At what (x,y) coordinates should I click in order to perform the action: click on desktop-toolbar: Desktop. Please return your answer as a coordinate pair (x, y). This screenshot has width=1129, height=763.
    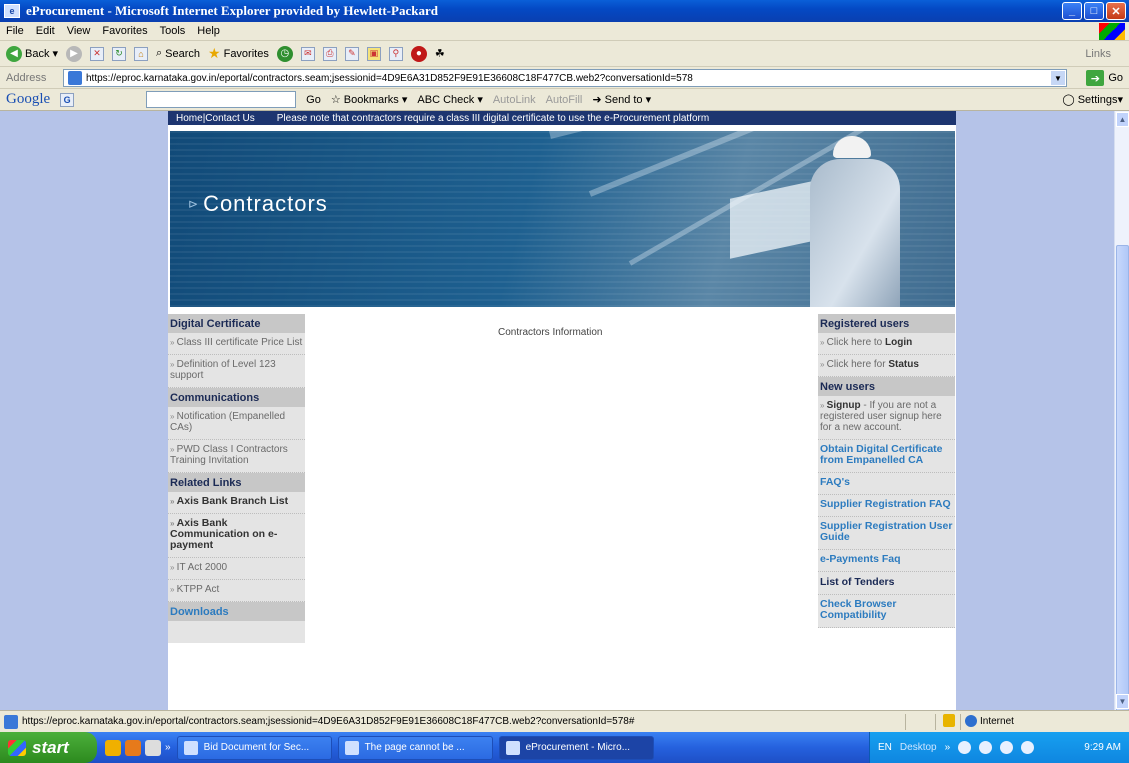
    Looking at the image, I should click on (918, 747).